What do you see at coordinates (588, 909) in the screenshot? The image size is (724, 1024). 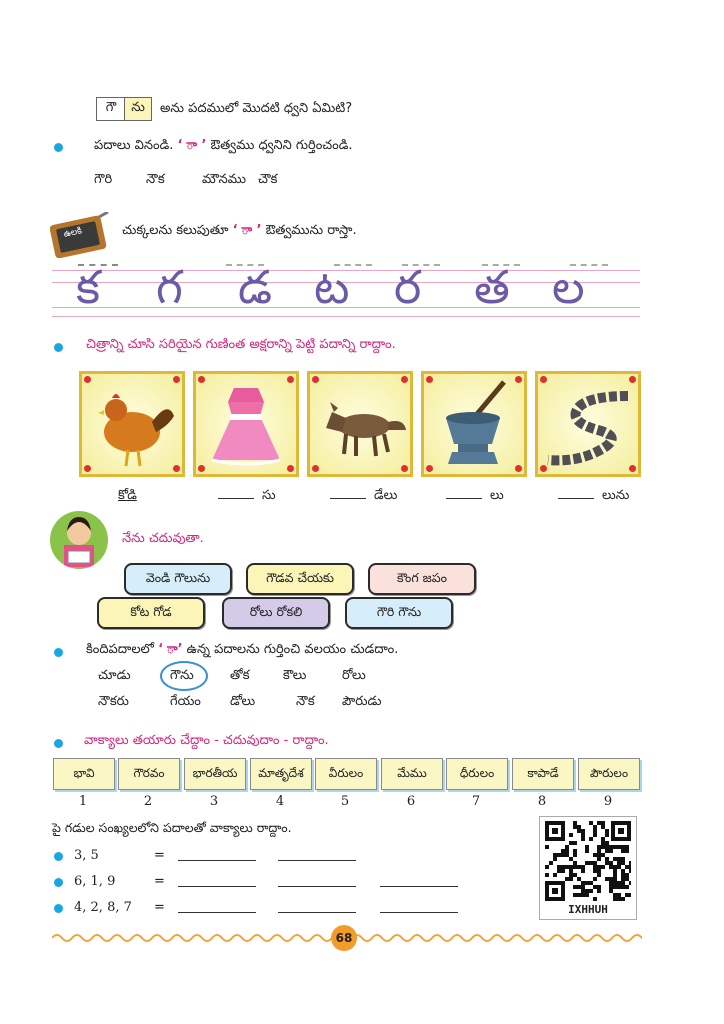 I see `qr-code-label: IXHHUH` at bounding box center [588, 909].